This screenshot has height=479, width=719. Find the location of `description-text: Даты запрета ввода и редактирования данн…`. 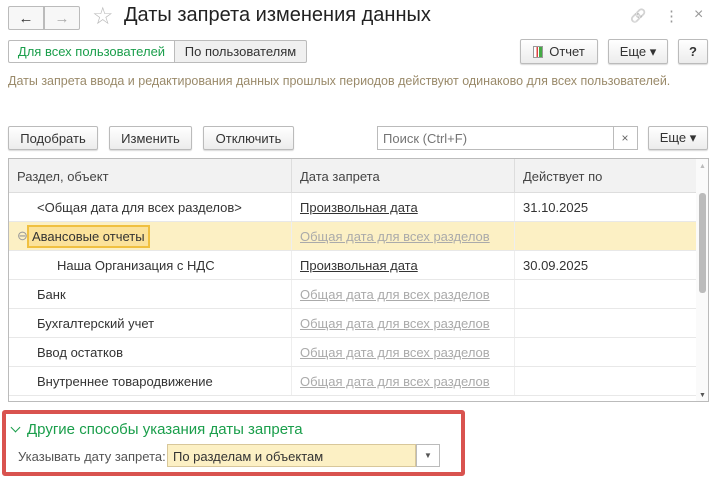

description-text: Даты запрета ввода и редактирования данн… is located at coordinates (339, 81).